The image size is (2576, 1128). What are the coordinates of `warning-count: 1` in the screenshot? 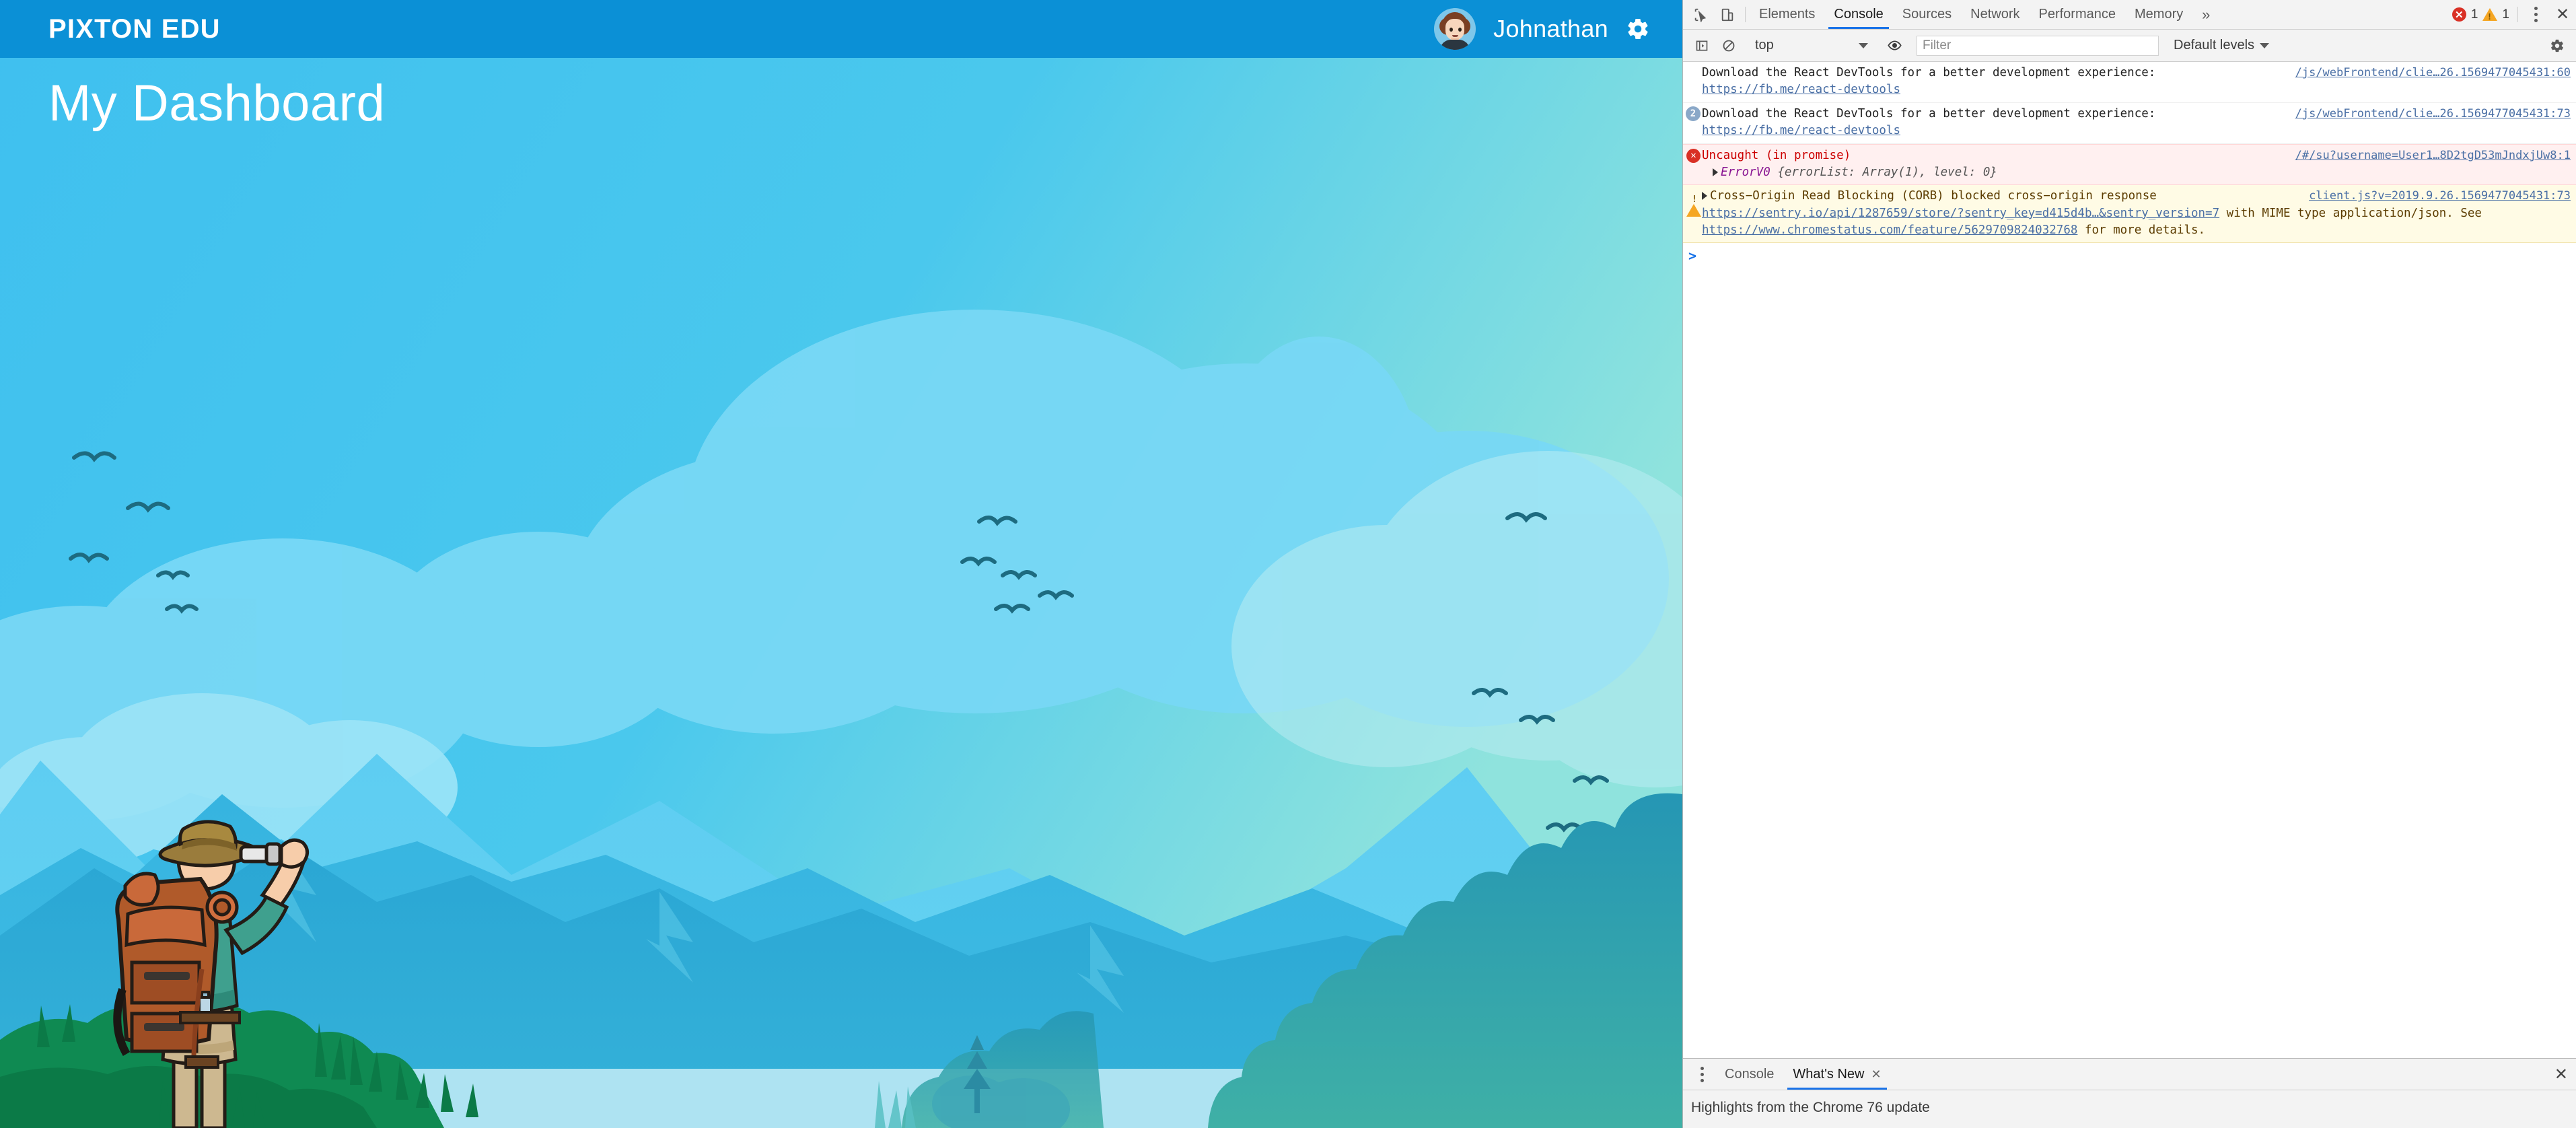 It's located at (2505, 14).